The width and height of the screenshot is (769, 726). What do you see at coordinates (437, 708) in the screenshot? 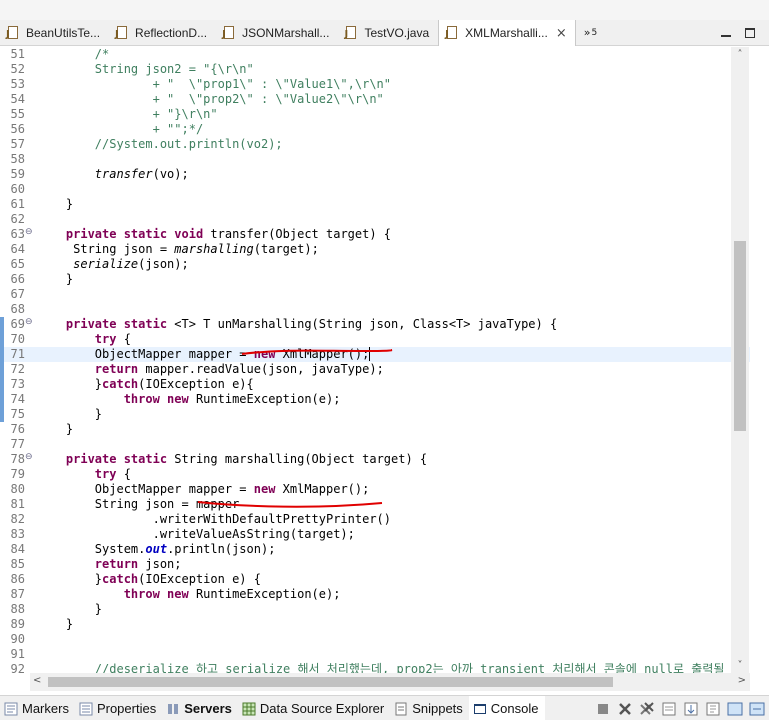
I see `view-tab-label: Snippets` at bounding box center [437, 708].